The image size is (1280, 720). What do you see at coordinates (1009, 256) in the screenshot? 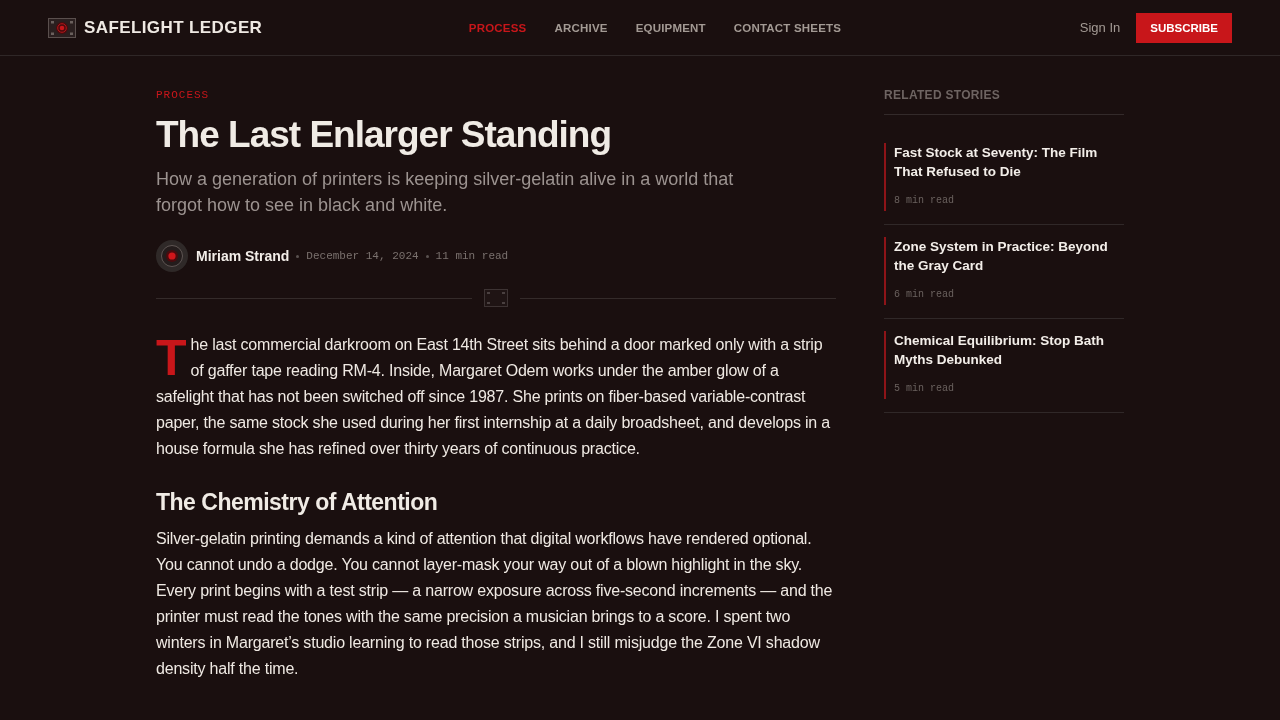
I see `story-title: Zone System in Practice: Beyond the Gray Card` at bounding box center [1009, 256].